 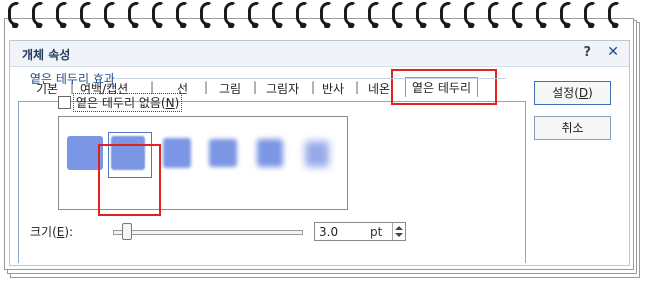 What do you see at coordinates (311, 78) in the screenshot?
I see `group-divider` at bounding box center [311, 78].